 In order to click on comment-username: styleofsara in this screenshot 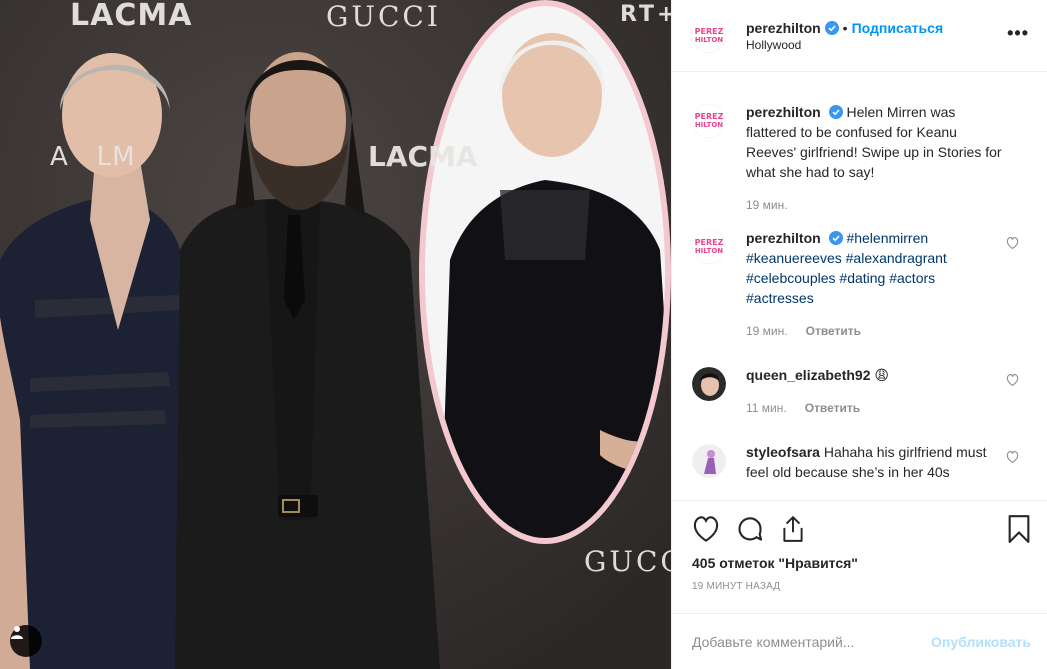, I will do `click(783, 452)`.